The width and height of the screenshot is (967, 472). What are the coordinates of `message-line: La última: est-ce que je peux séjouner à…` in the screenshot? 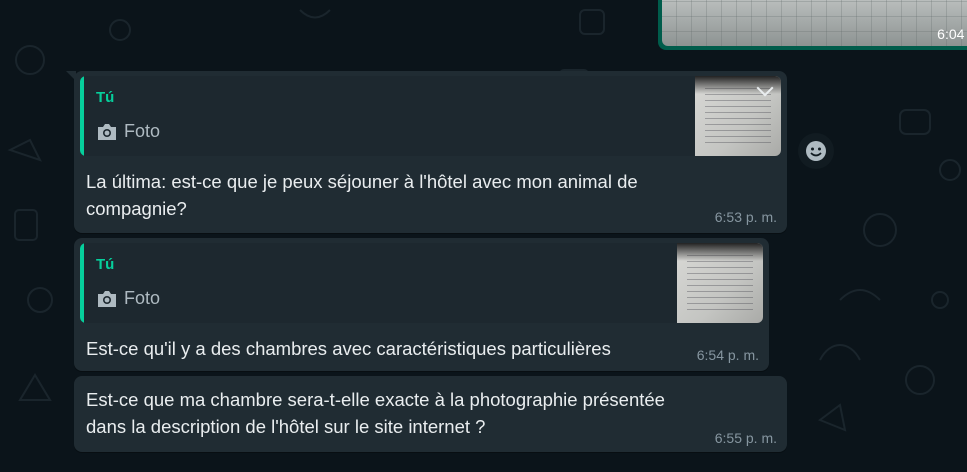 It's located at (362, 181).